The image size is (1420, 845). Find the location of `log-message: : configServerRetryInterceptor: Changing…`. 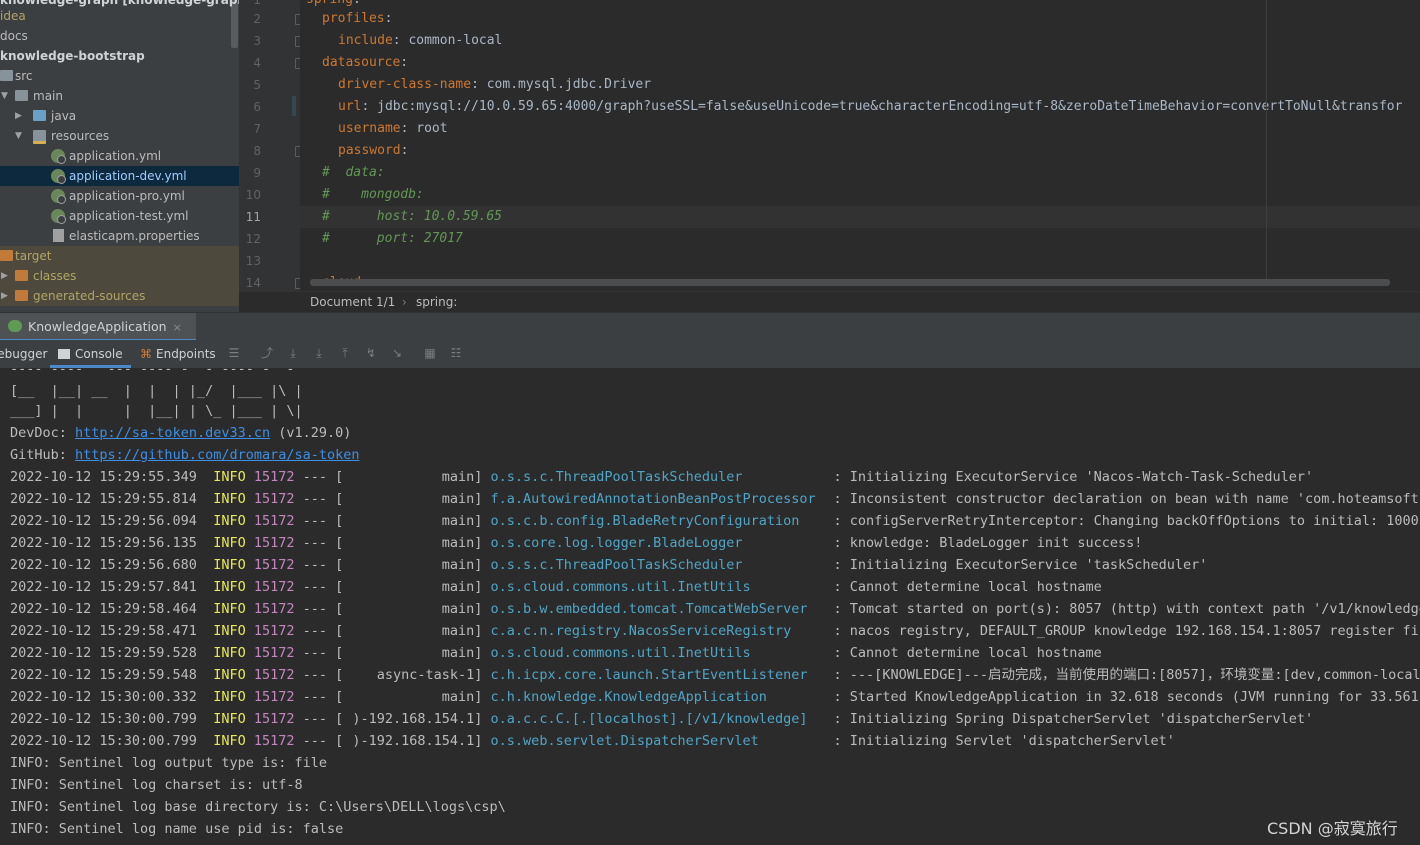

log-message: : configServerRetryInterceptor: Changing… is located at coordinates (1126, 521).